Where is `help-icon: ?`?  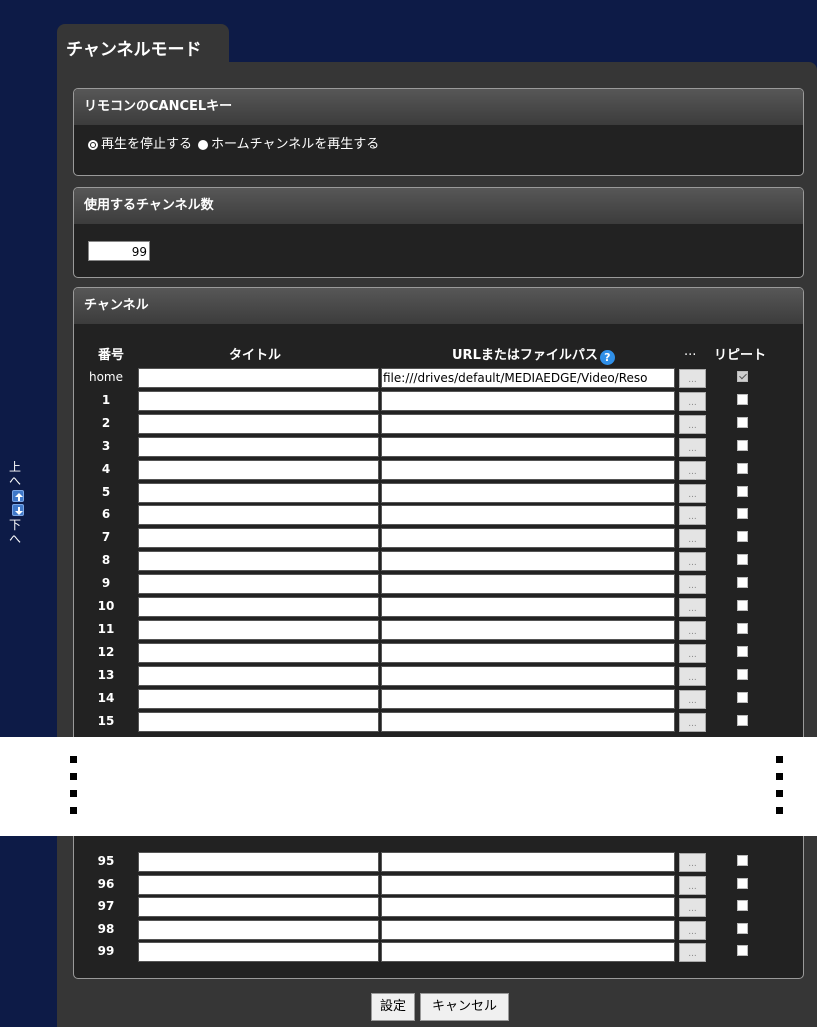
help-icon: ? is located at coordinates (607, 357).